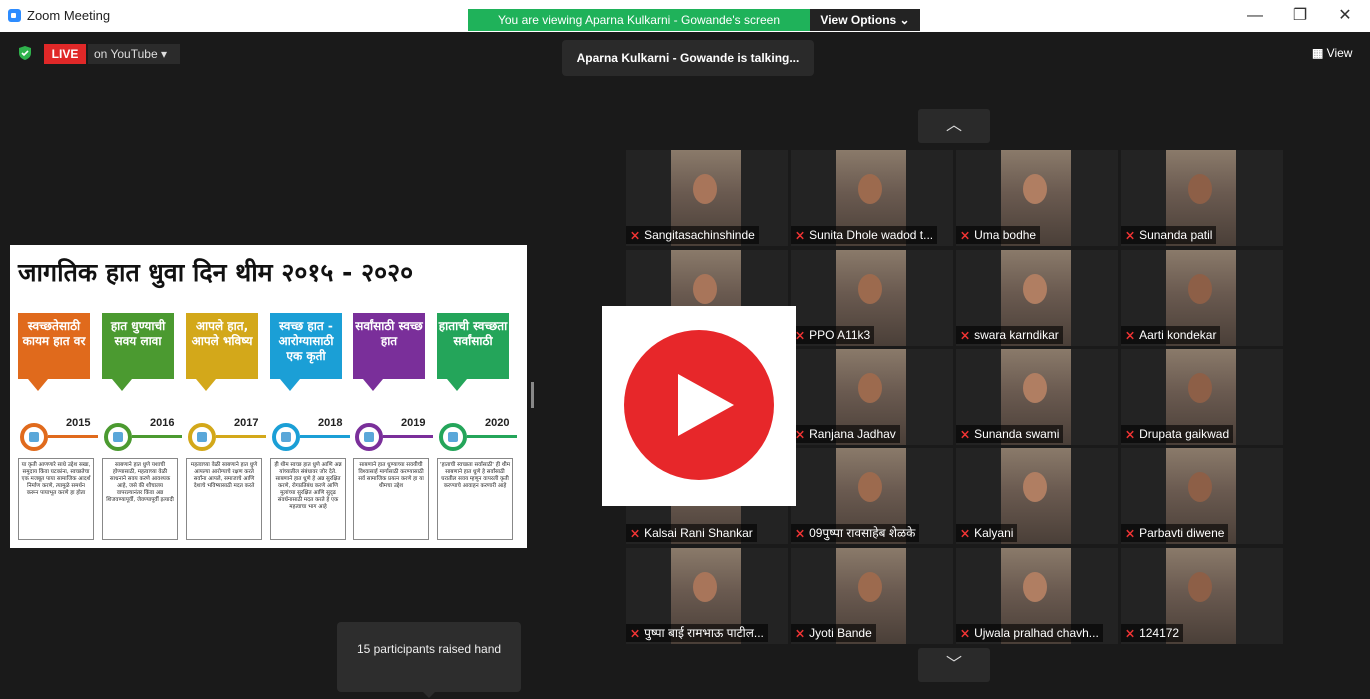 The image size is (1370, 699). Describe the element at coordinates (330, 423) in the screenshot. I see `timeline-year: 2018` at that location.